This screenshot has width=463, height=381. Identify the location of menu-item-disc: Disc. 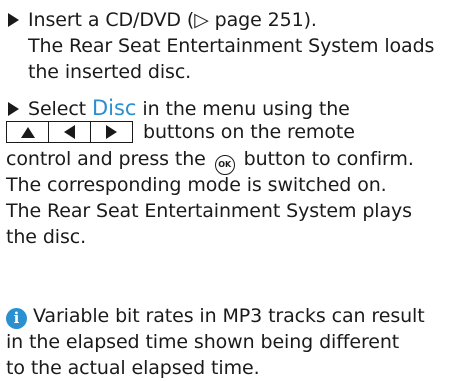
(114, 108).